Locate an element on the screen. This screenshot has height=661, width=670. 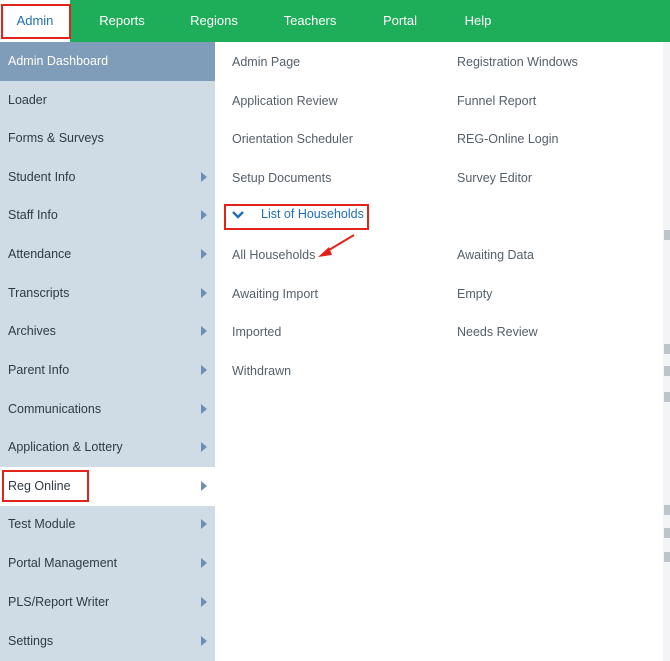
link-application-review: Application Review is located at coordinates (285, 101).